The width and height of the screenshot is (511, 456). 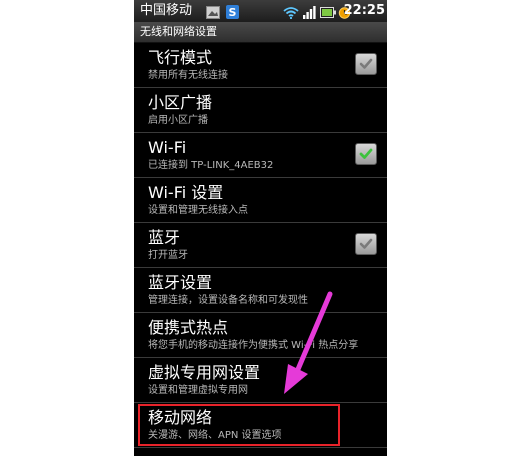 What do you see at coordinates (180, 417) in the screenshot?
I see `item-title: 移动网络` at bounding box center [180, 417].